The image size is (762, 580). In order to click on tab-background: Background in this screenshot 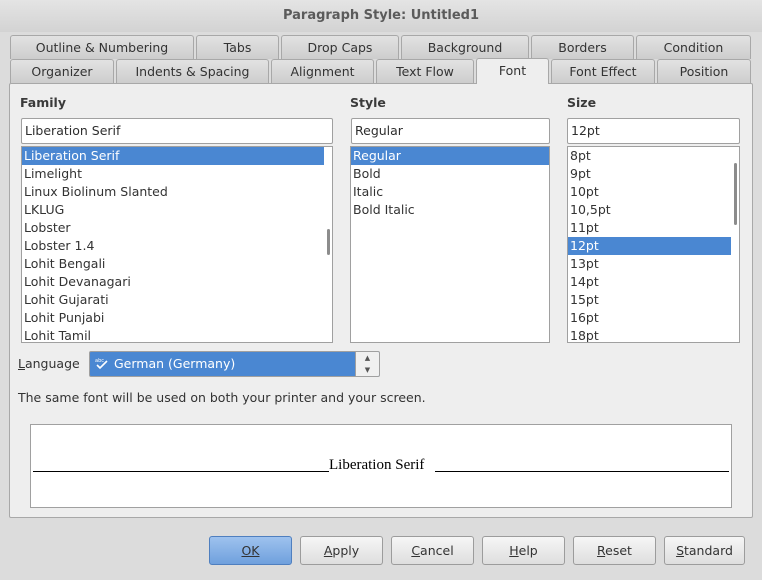, I will do `click(465, 47)`.